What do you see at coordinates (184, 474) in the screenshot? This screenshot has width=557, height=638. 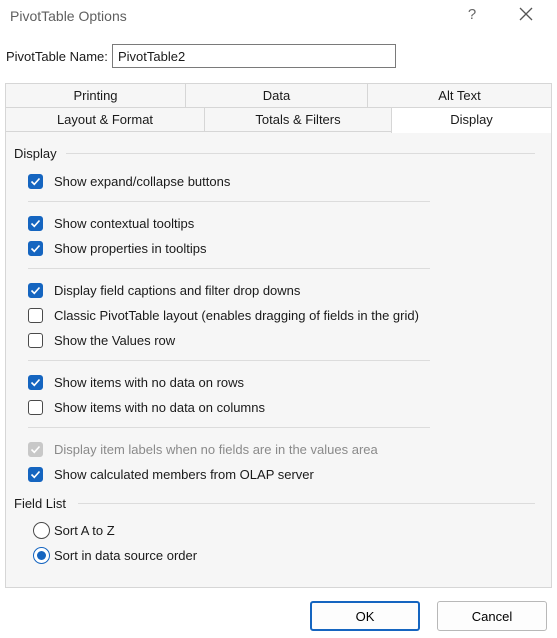 I see `option-label: Show calculated members from OLAP server` at bounding box center [184, 474].